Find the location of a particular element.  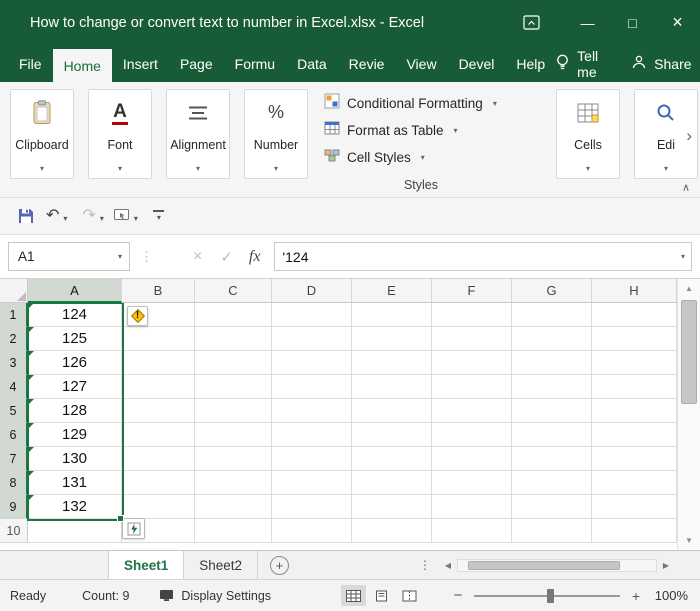

tab-data: Data is located at coordinates (312, 63).